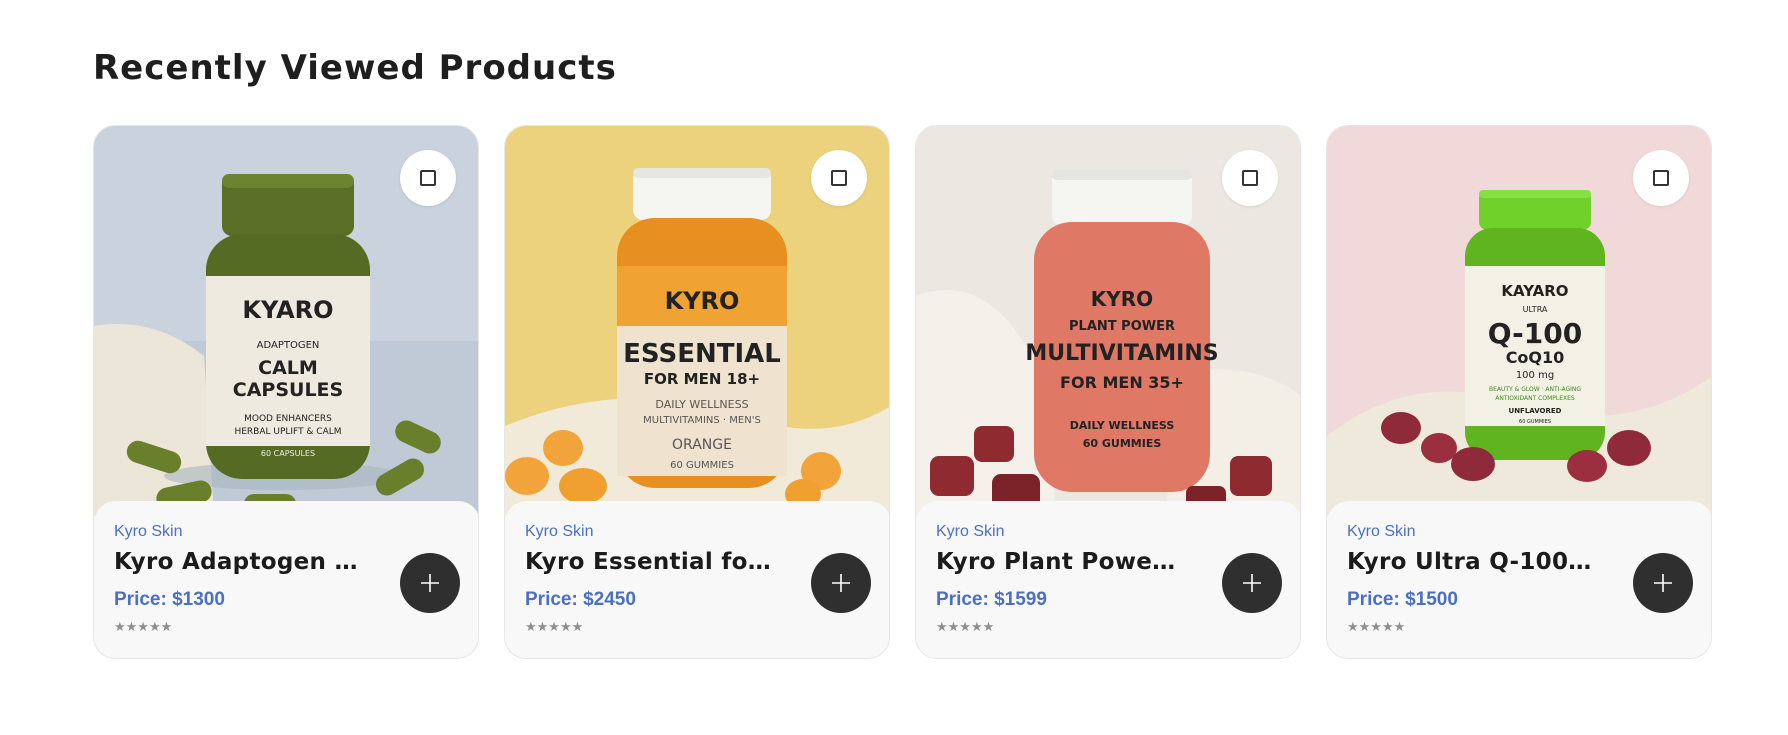 The height and width of the screenshot is (735, 1788). Describe the element at coordinates (1535, 309) in the screenshot. I see `label-line: ULTRA` at that location.